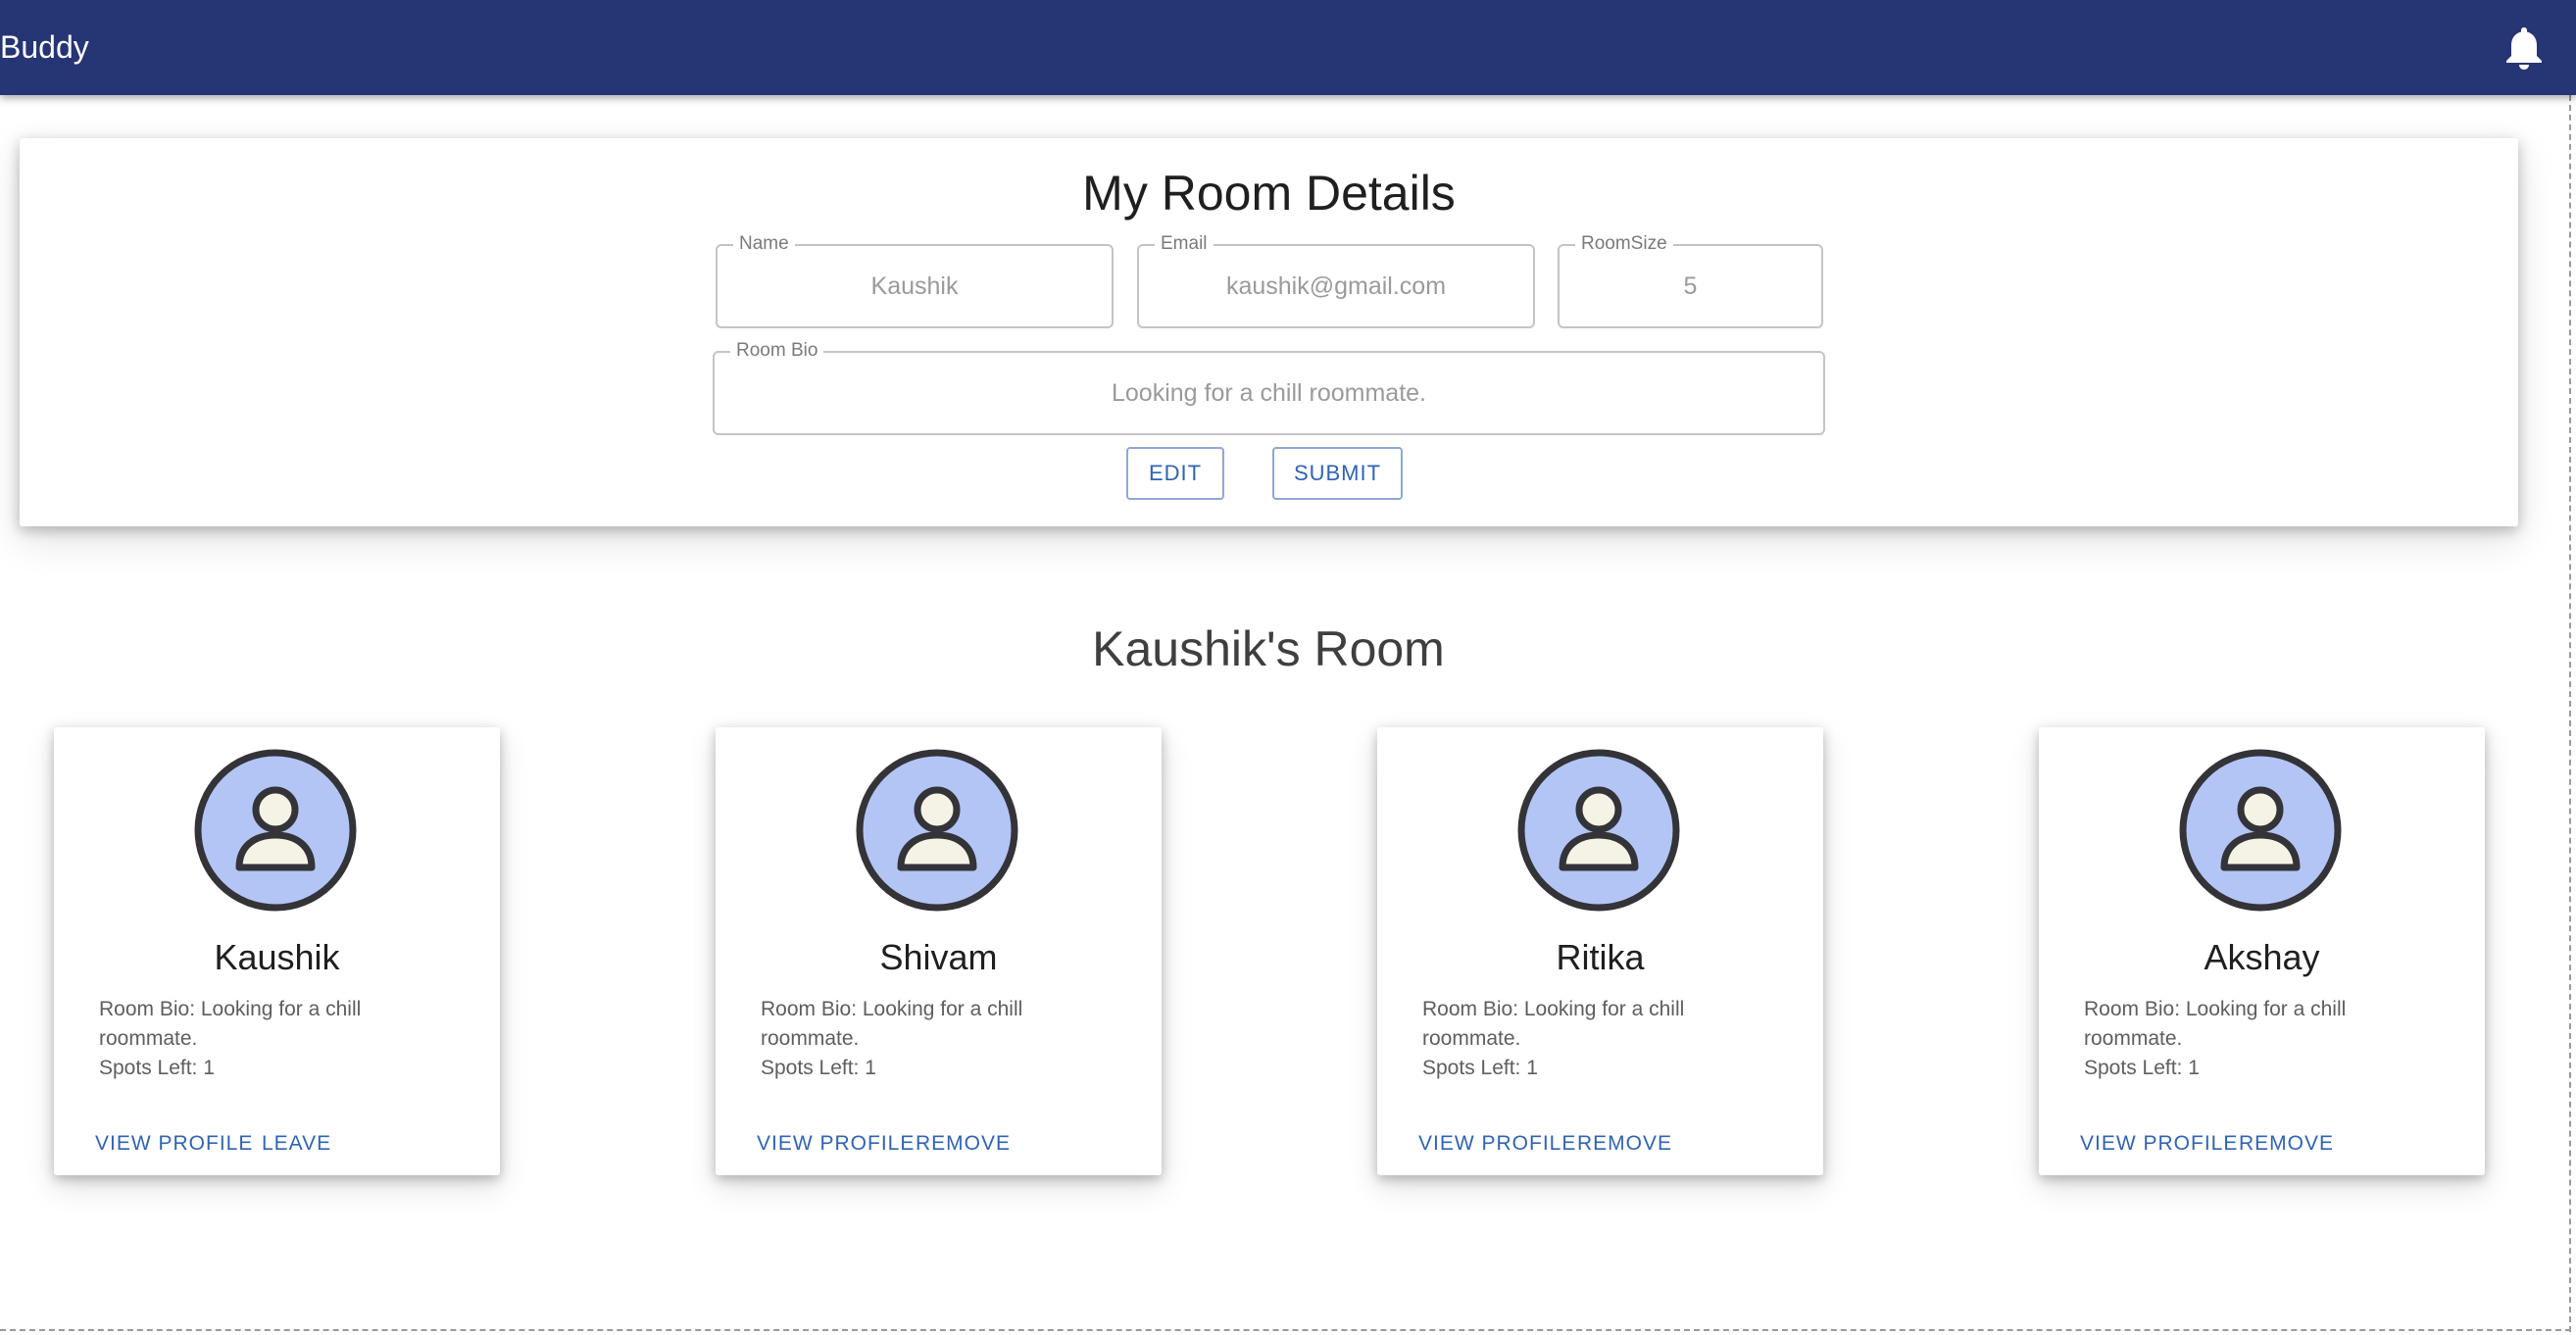 This screenshot has width=2576, height=1335. What do you see at coordinates (1175, 473) in the screenshot?
I see `edit-button: EDIT` at bounding box center [1175, 473].